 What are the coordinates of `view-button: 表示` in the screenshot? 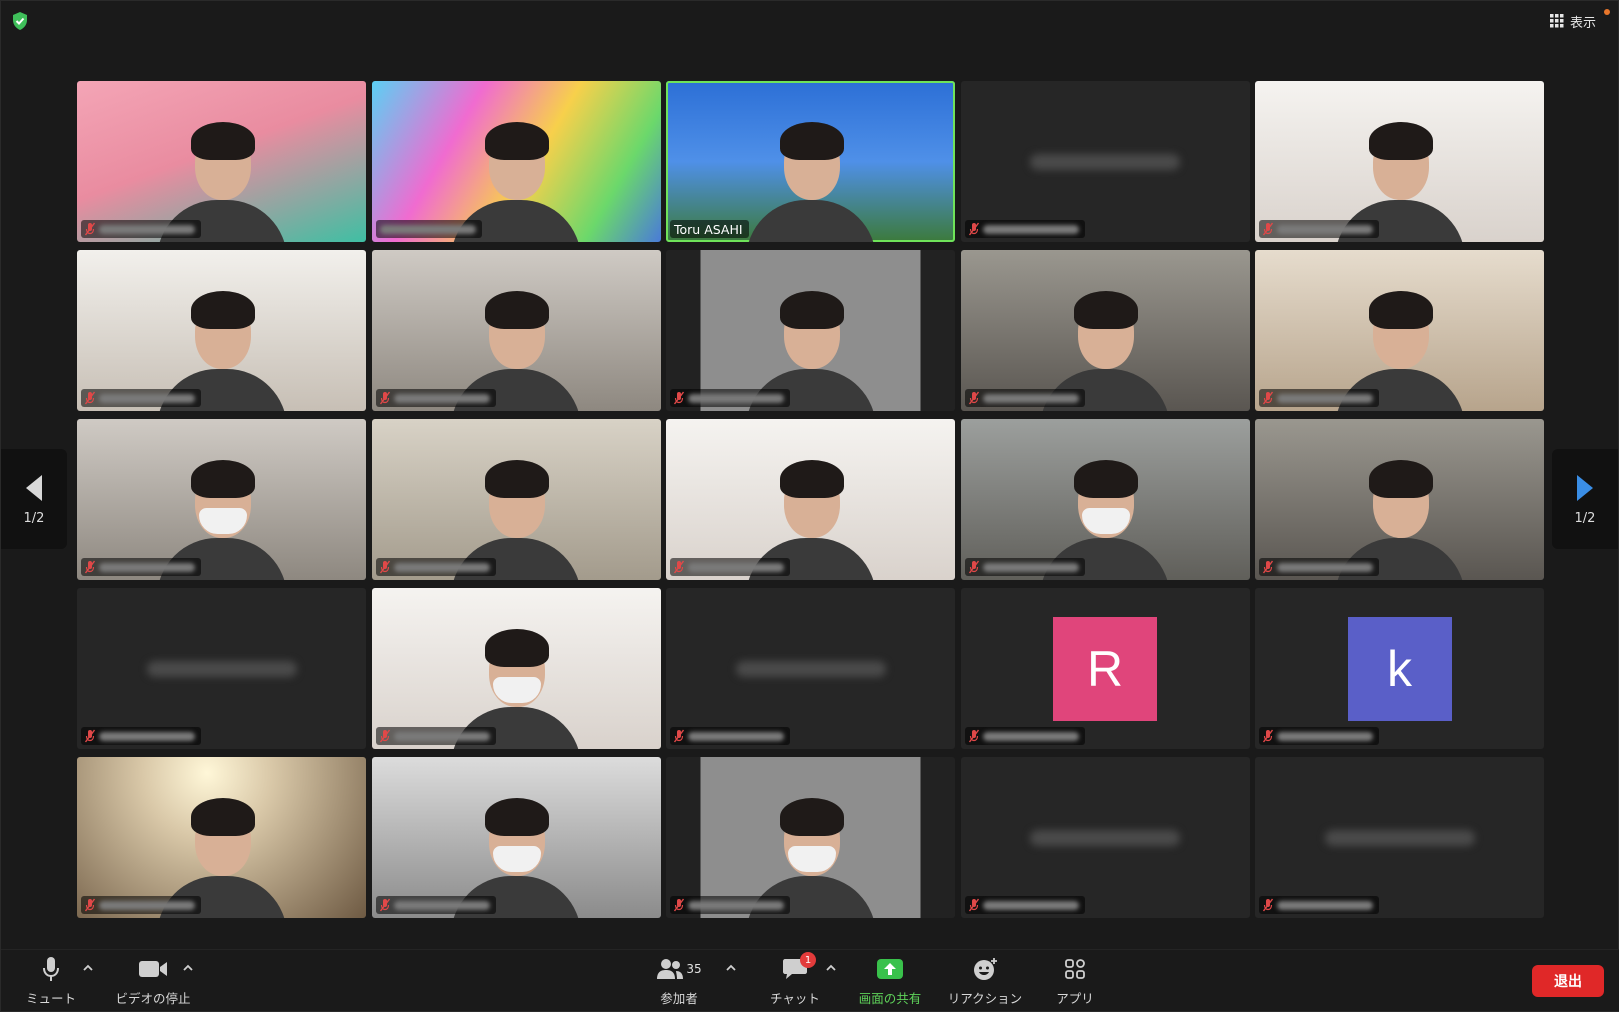 It's located at (1572, 21).